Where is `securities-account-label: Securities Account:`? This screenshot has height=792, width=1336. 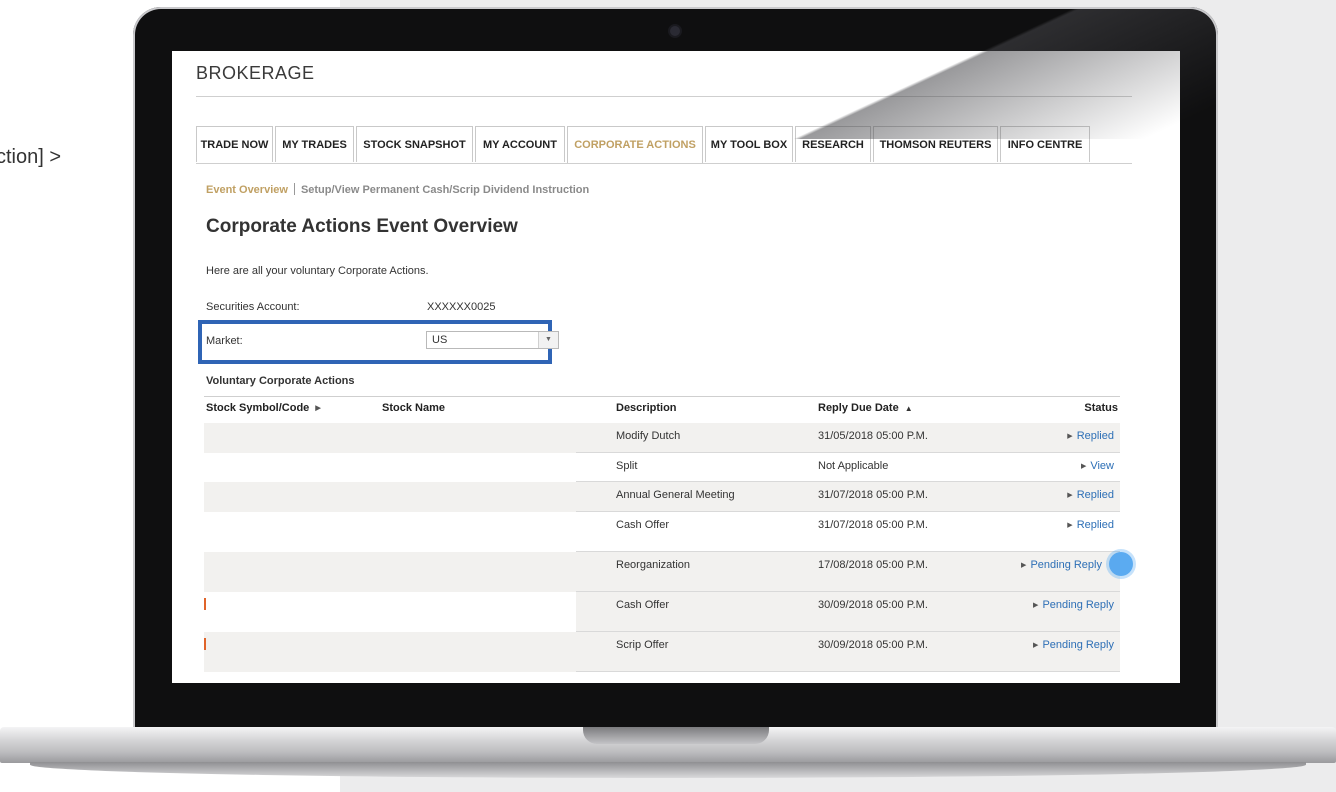
securities-account-label: Securities Account: is located at coordinates (253, 307).